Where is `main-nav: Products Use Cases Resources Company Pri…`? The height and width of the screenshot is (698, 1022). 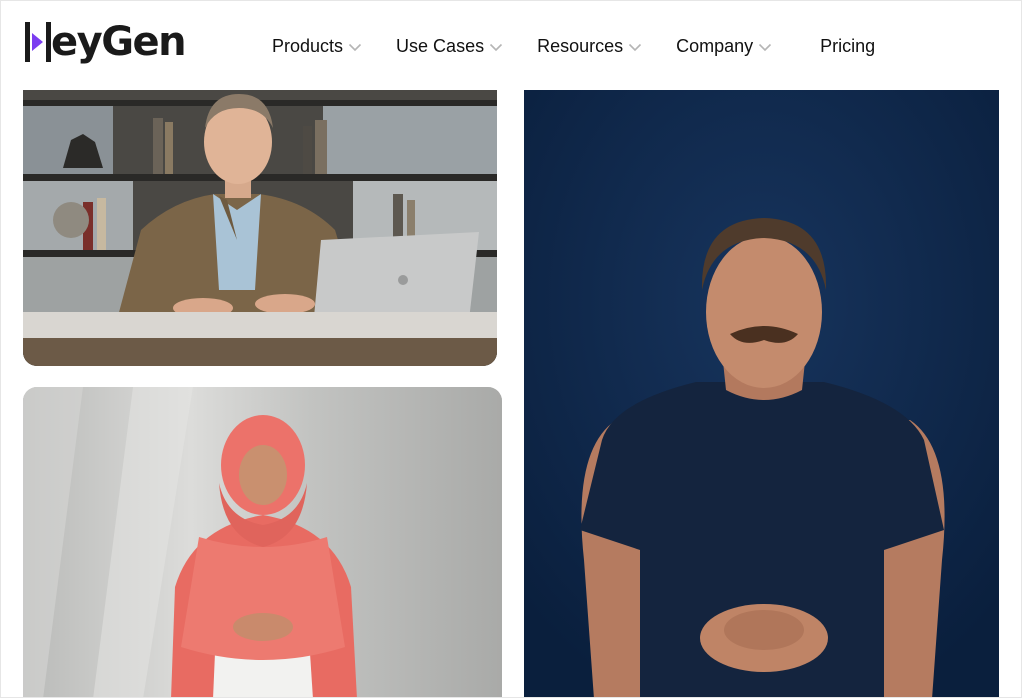 main-nav: Products Use Cases Resources Company Pri… is located at coordinates (573, 46).